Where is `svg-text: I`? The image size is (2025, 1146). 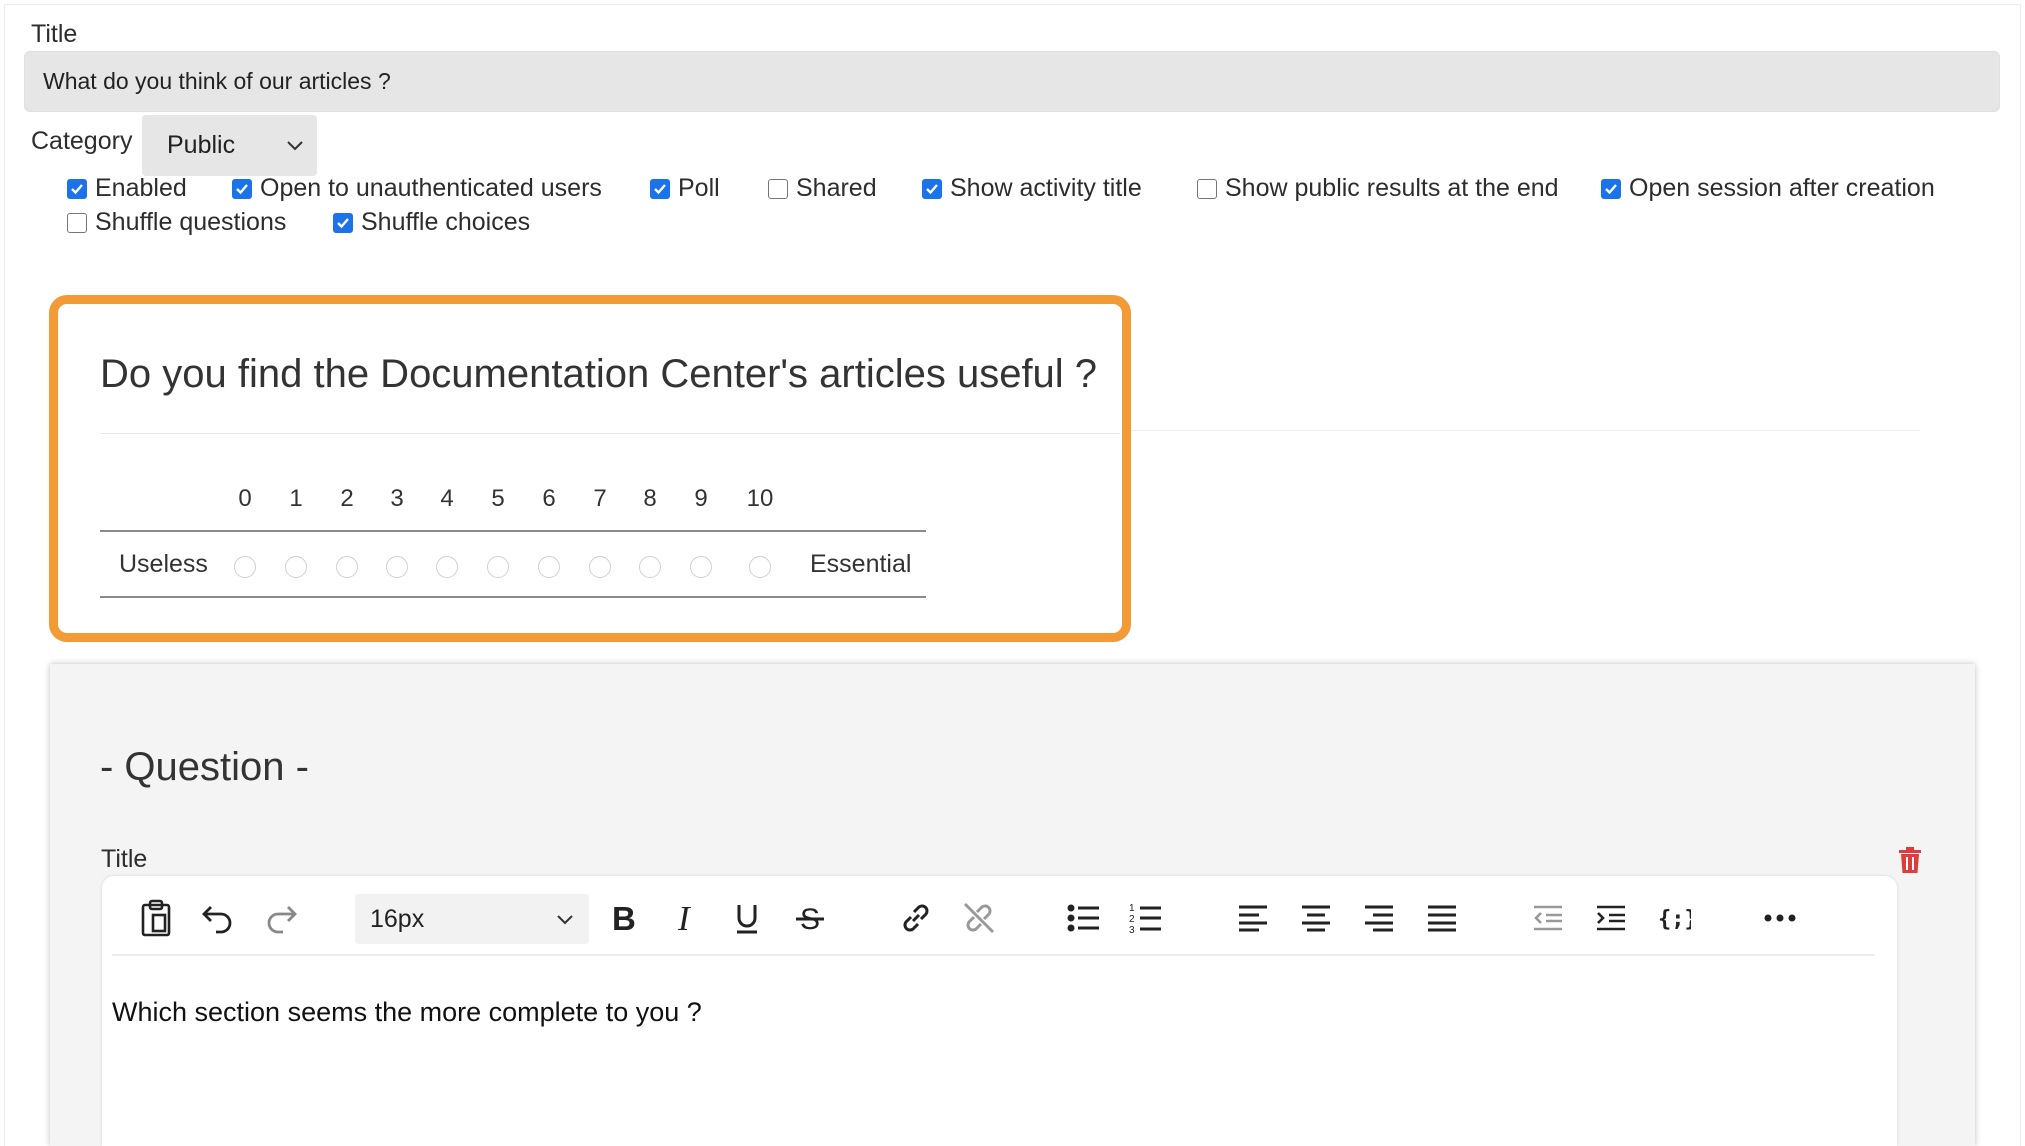 svg-text: I is located at coordinates (684, 918).